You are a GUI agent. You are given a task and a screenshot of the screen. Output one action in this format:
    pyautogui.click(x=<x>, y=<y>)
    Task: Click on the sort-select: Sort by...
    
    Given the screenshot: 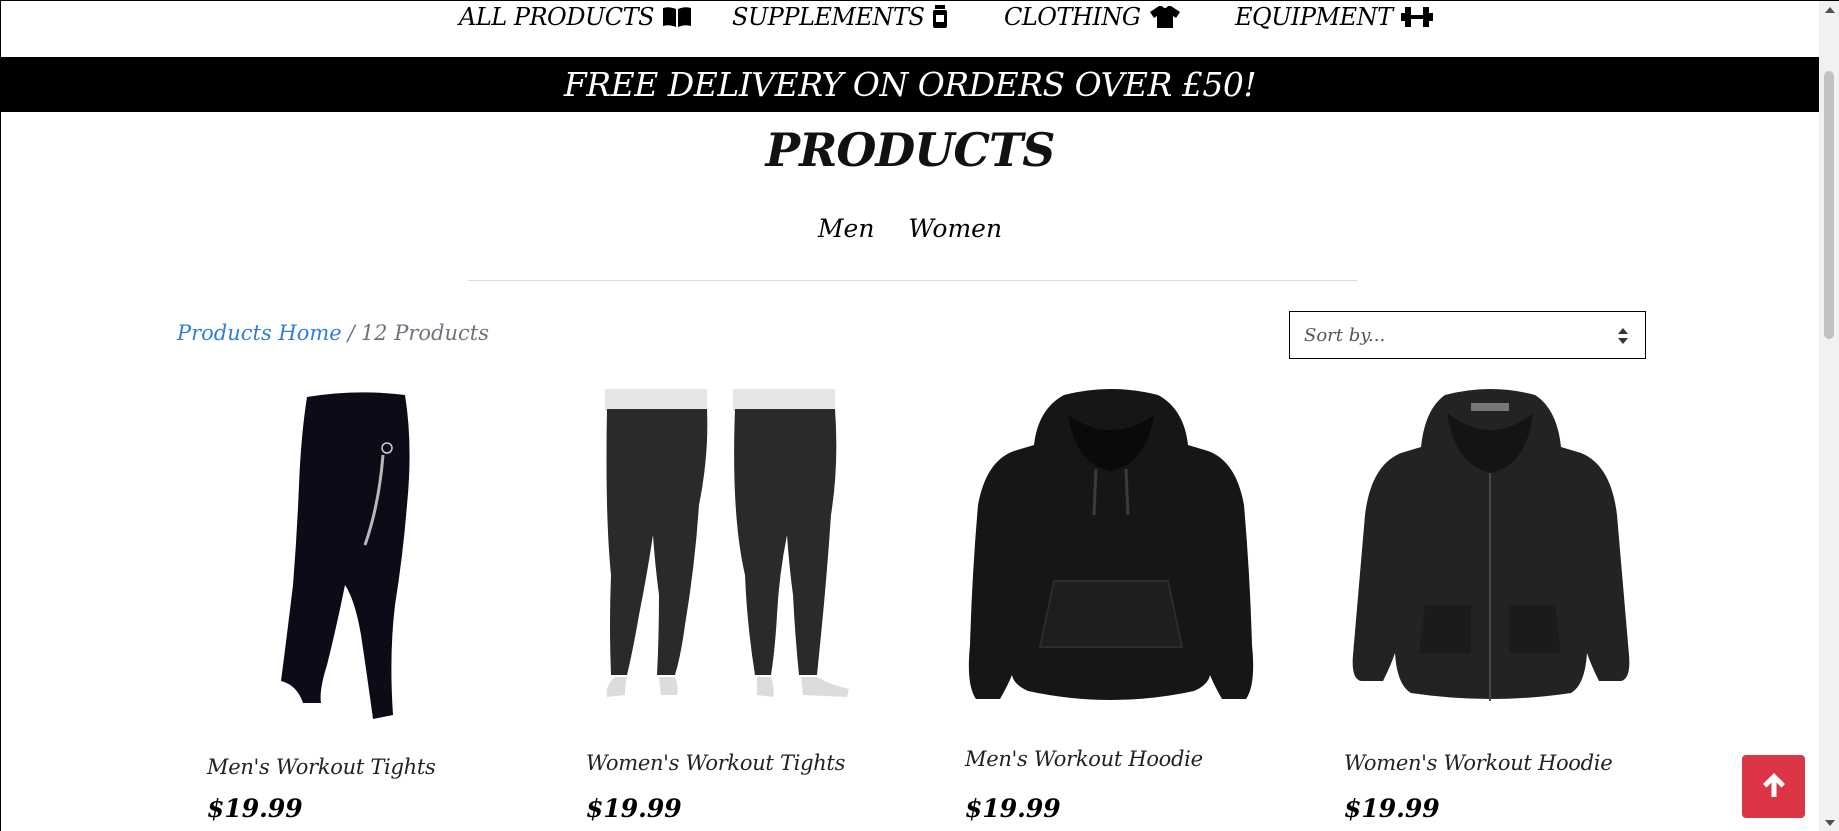 What is the action you would take?
    pyautogui.click(x=1467, y=335)
    